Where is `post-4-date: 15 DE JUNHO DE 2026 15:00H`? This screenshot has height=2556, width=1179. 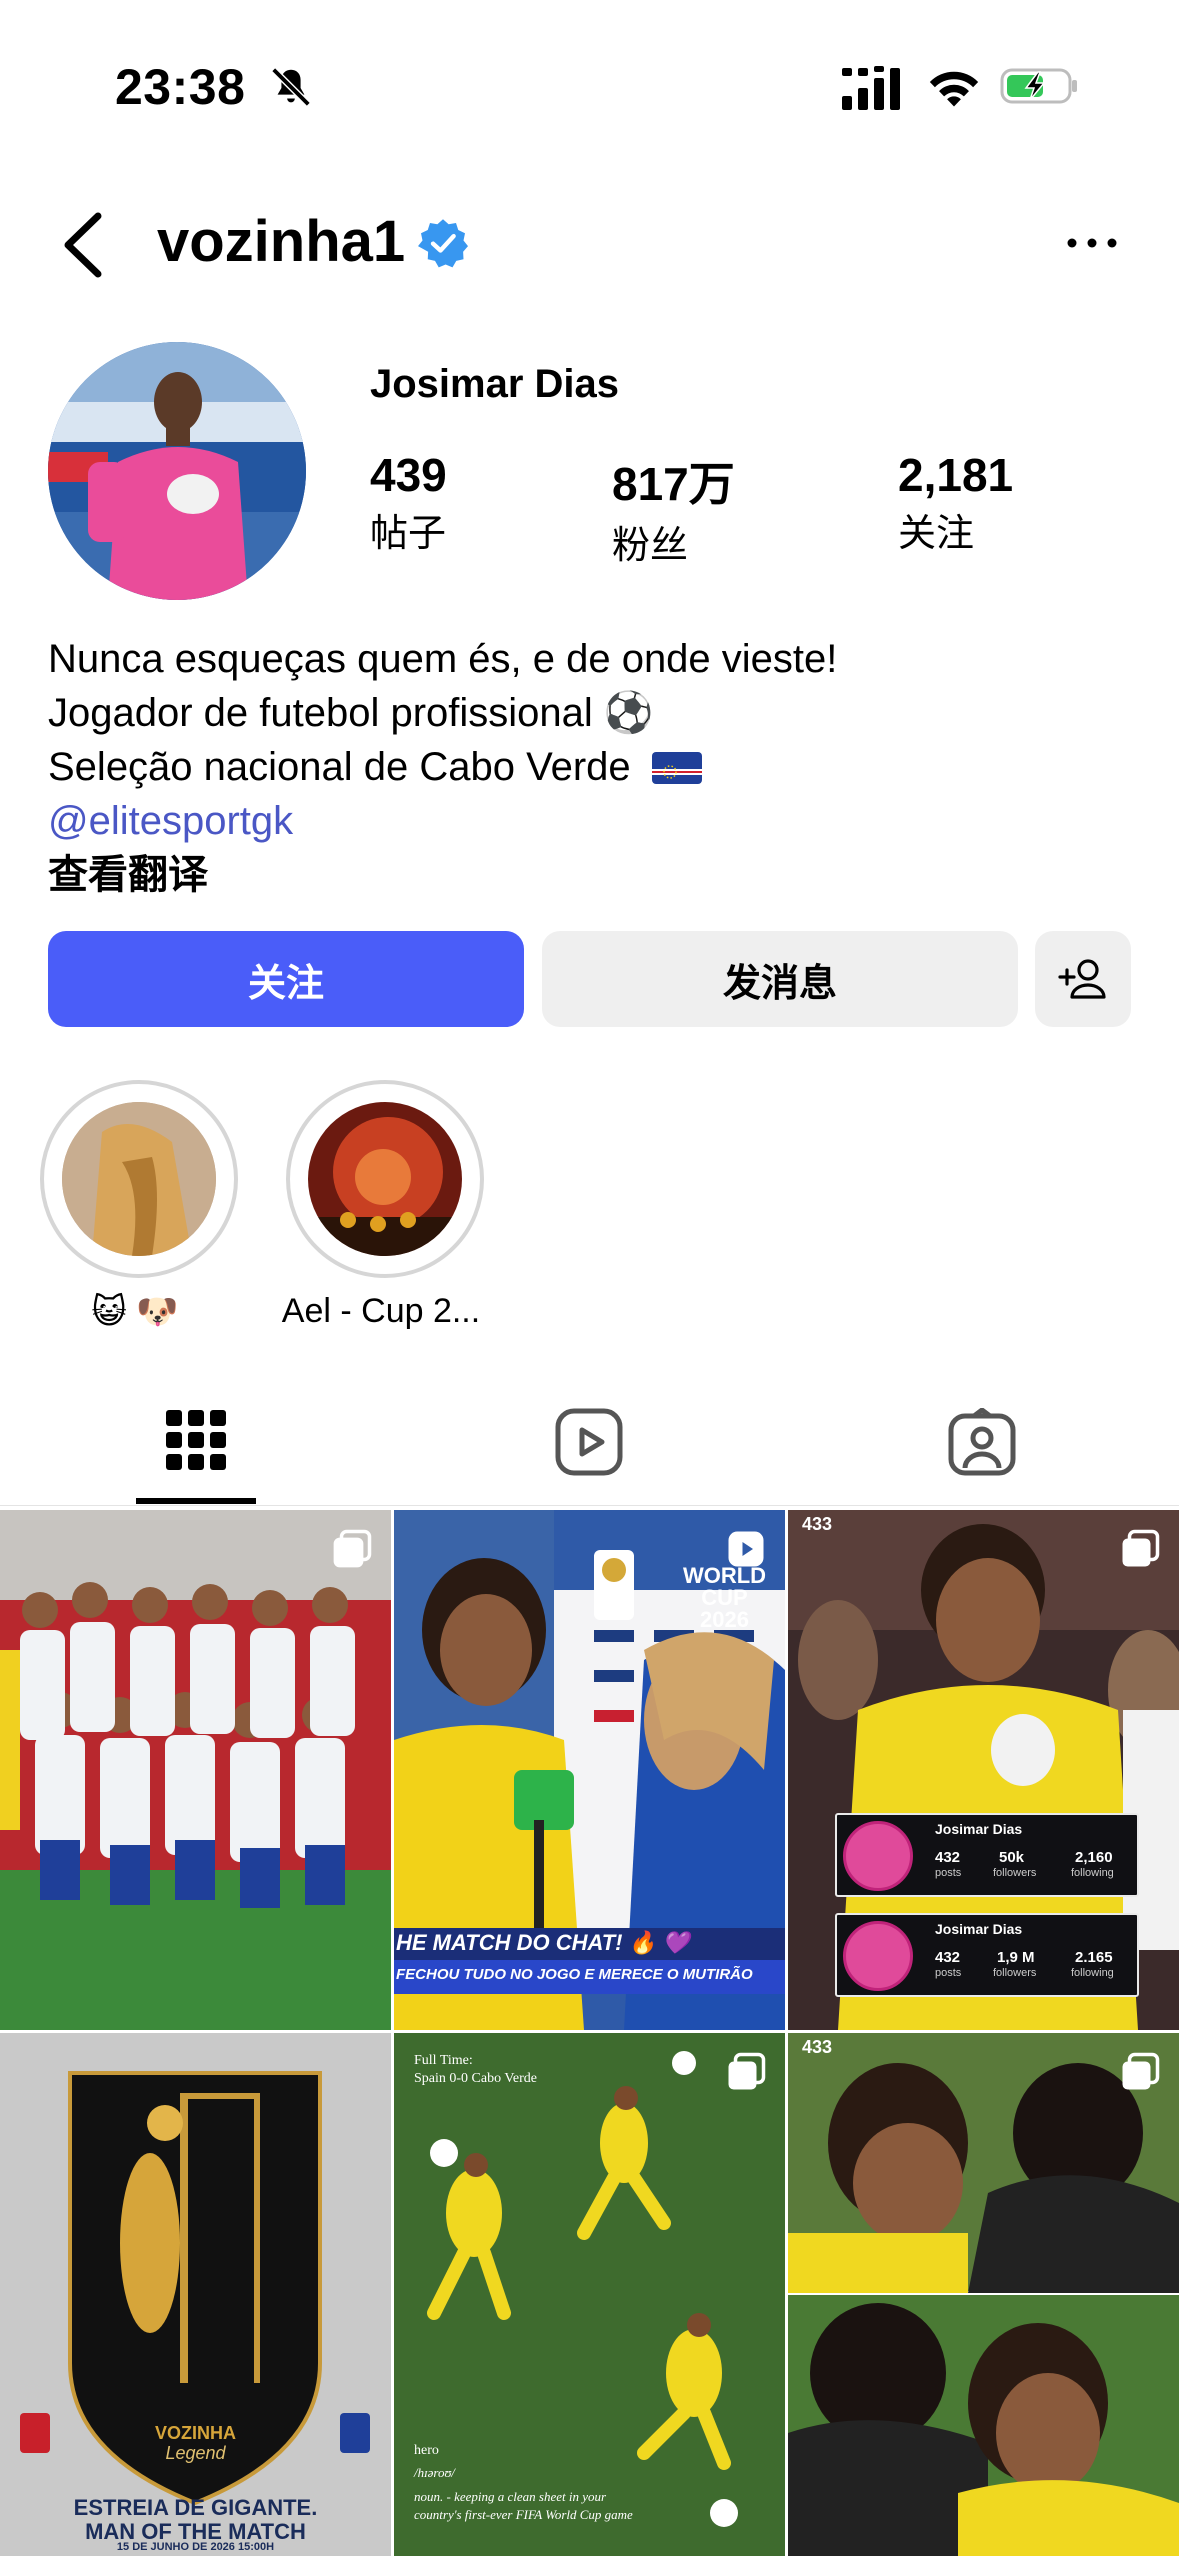
post-4-date: 15 DE JUNHO DE 2026 15:00H is located at coordinates (195, 2547).